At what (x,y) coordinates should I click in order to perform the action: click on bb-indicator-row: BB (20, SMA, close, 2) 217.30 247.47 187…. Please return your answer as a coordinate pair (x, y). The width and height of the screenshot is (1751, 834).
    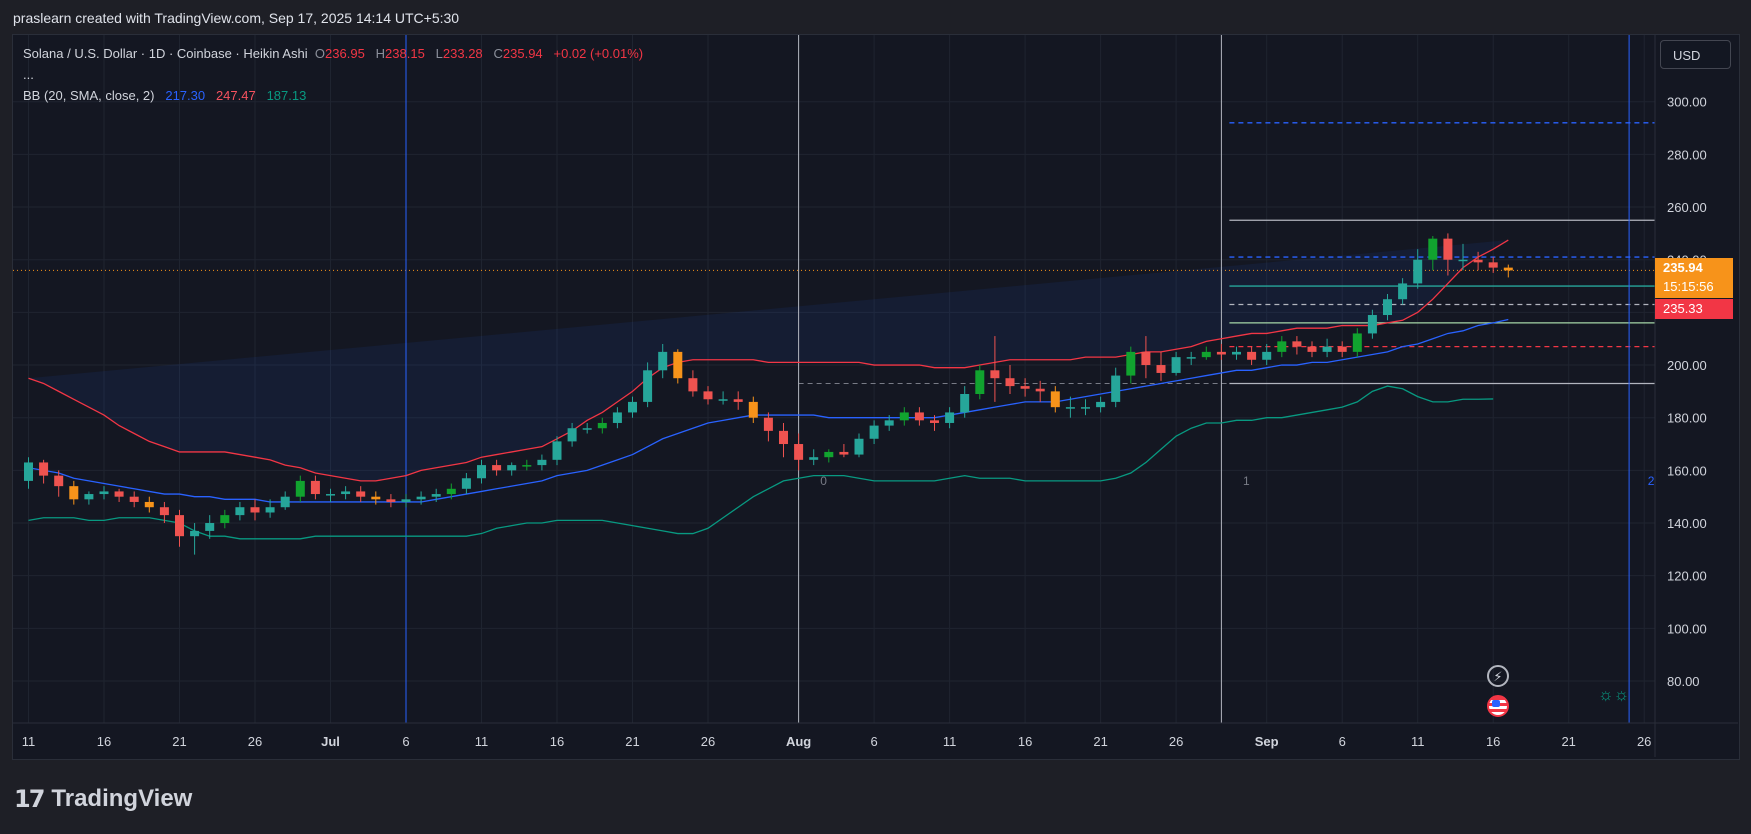
    Looking at the image, I should click on (333, 97).